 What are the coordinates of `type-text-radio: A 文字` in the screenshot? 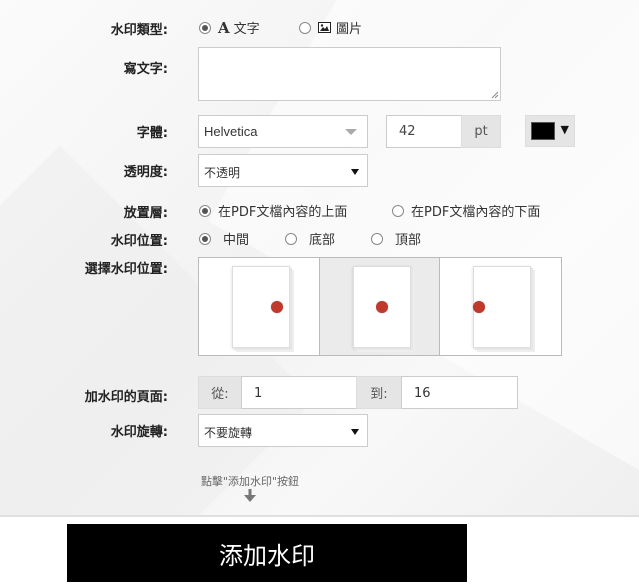 It's located at (229, 27).